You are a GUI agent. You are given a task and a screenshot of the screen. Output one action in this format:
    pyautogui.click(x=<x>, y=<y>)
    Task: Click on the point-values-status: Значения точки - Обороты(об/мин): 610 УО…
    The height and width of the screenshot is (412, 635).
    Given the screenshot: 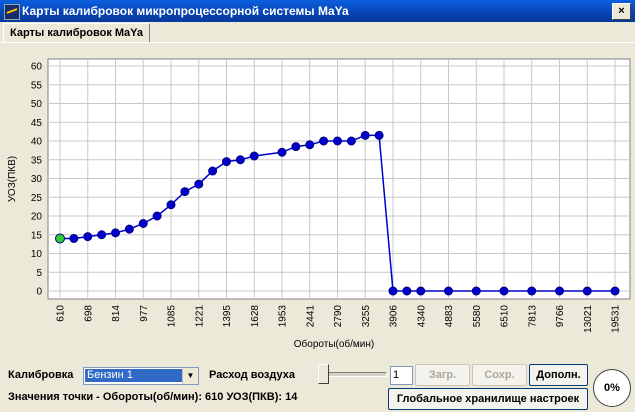 What is the action you would take?
    pyautogui.click(x=153, y=397)
    